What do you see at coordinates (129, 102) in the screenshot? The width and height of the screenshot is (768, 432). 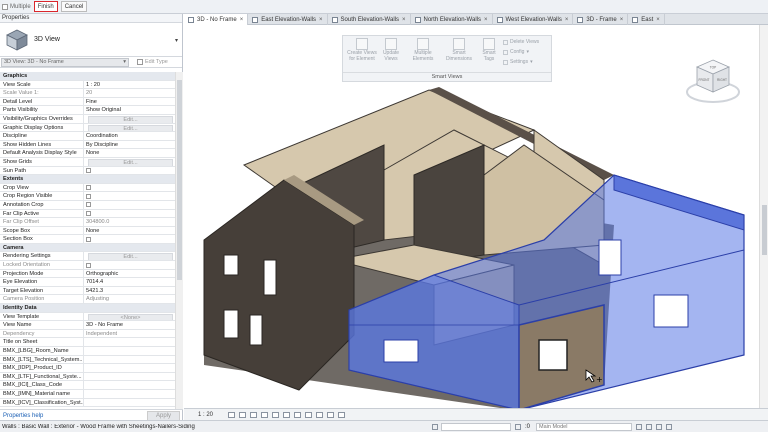 I see `property-value: Fine` at bounding box center [129, 102].